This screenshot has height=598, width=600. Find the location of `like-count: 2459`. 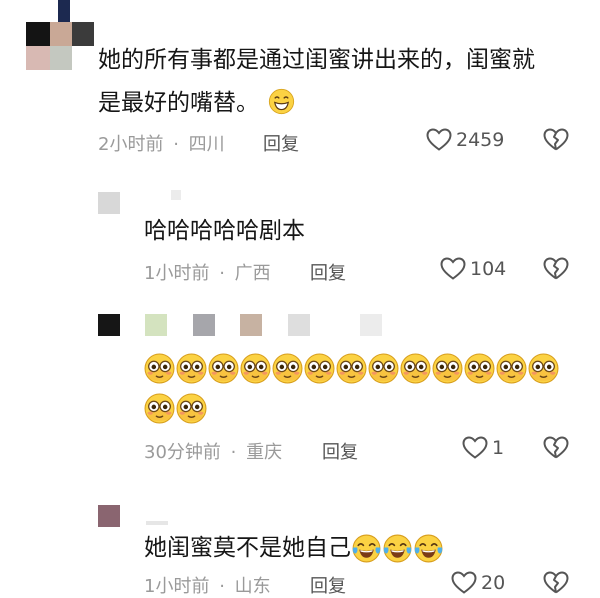

like-count: 2459 is located at coordinates (480, 140).